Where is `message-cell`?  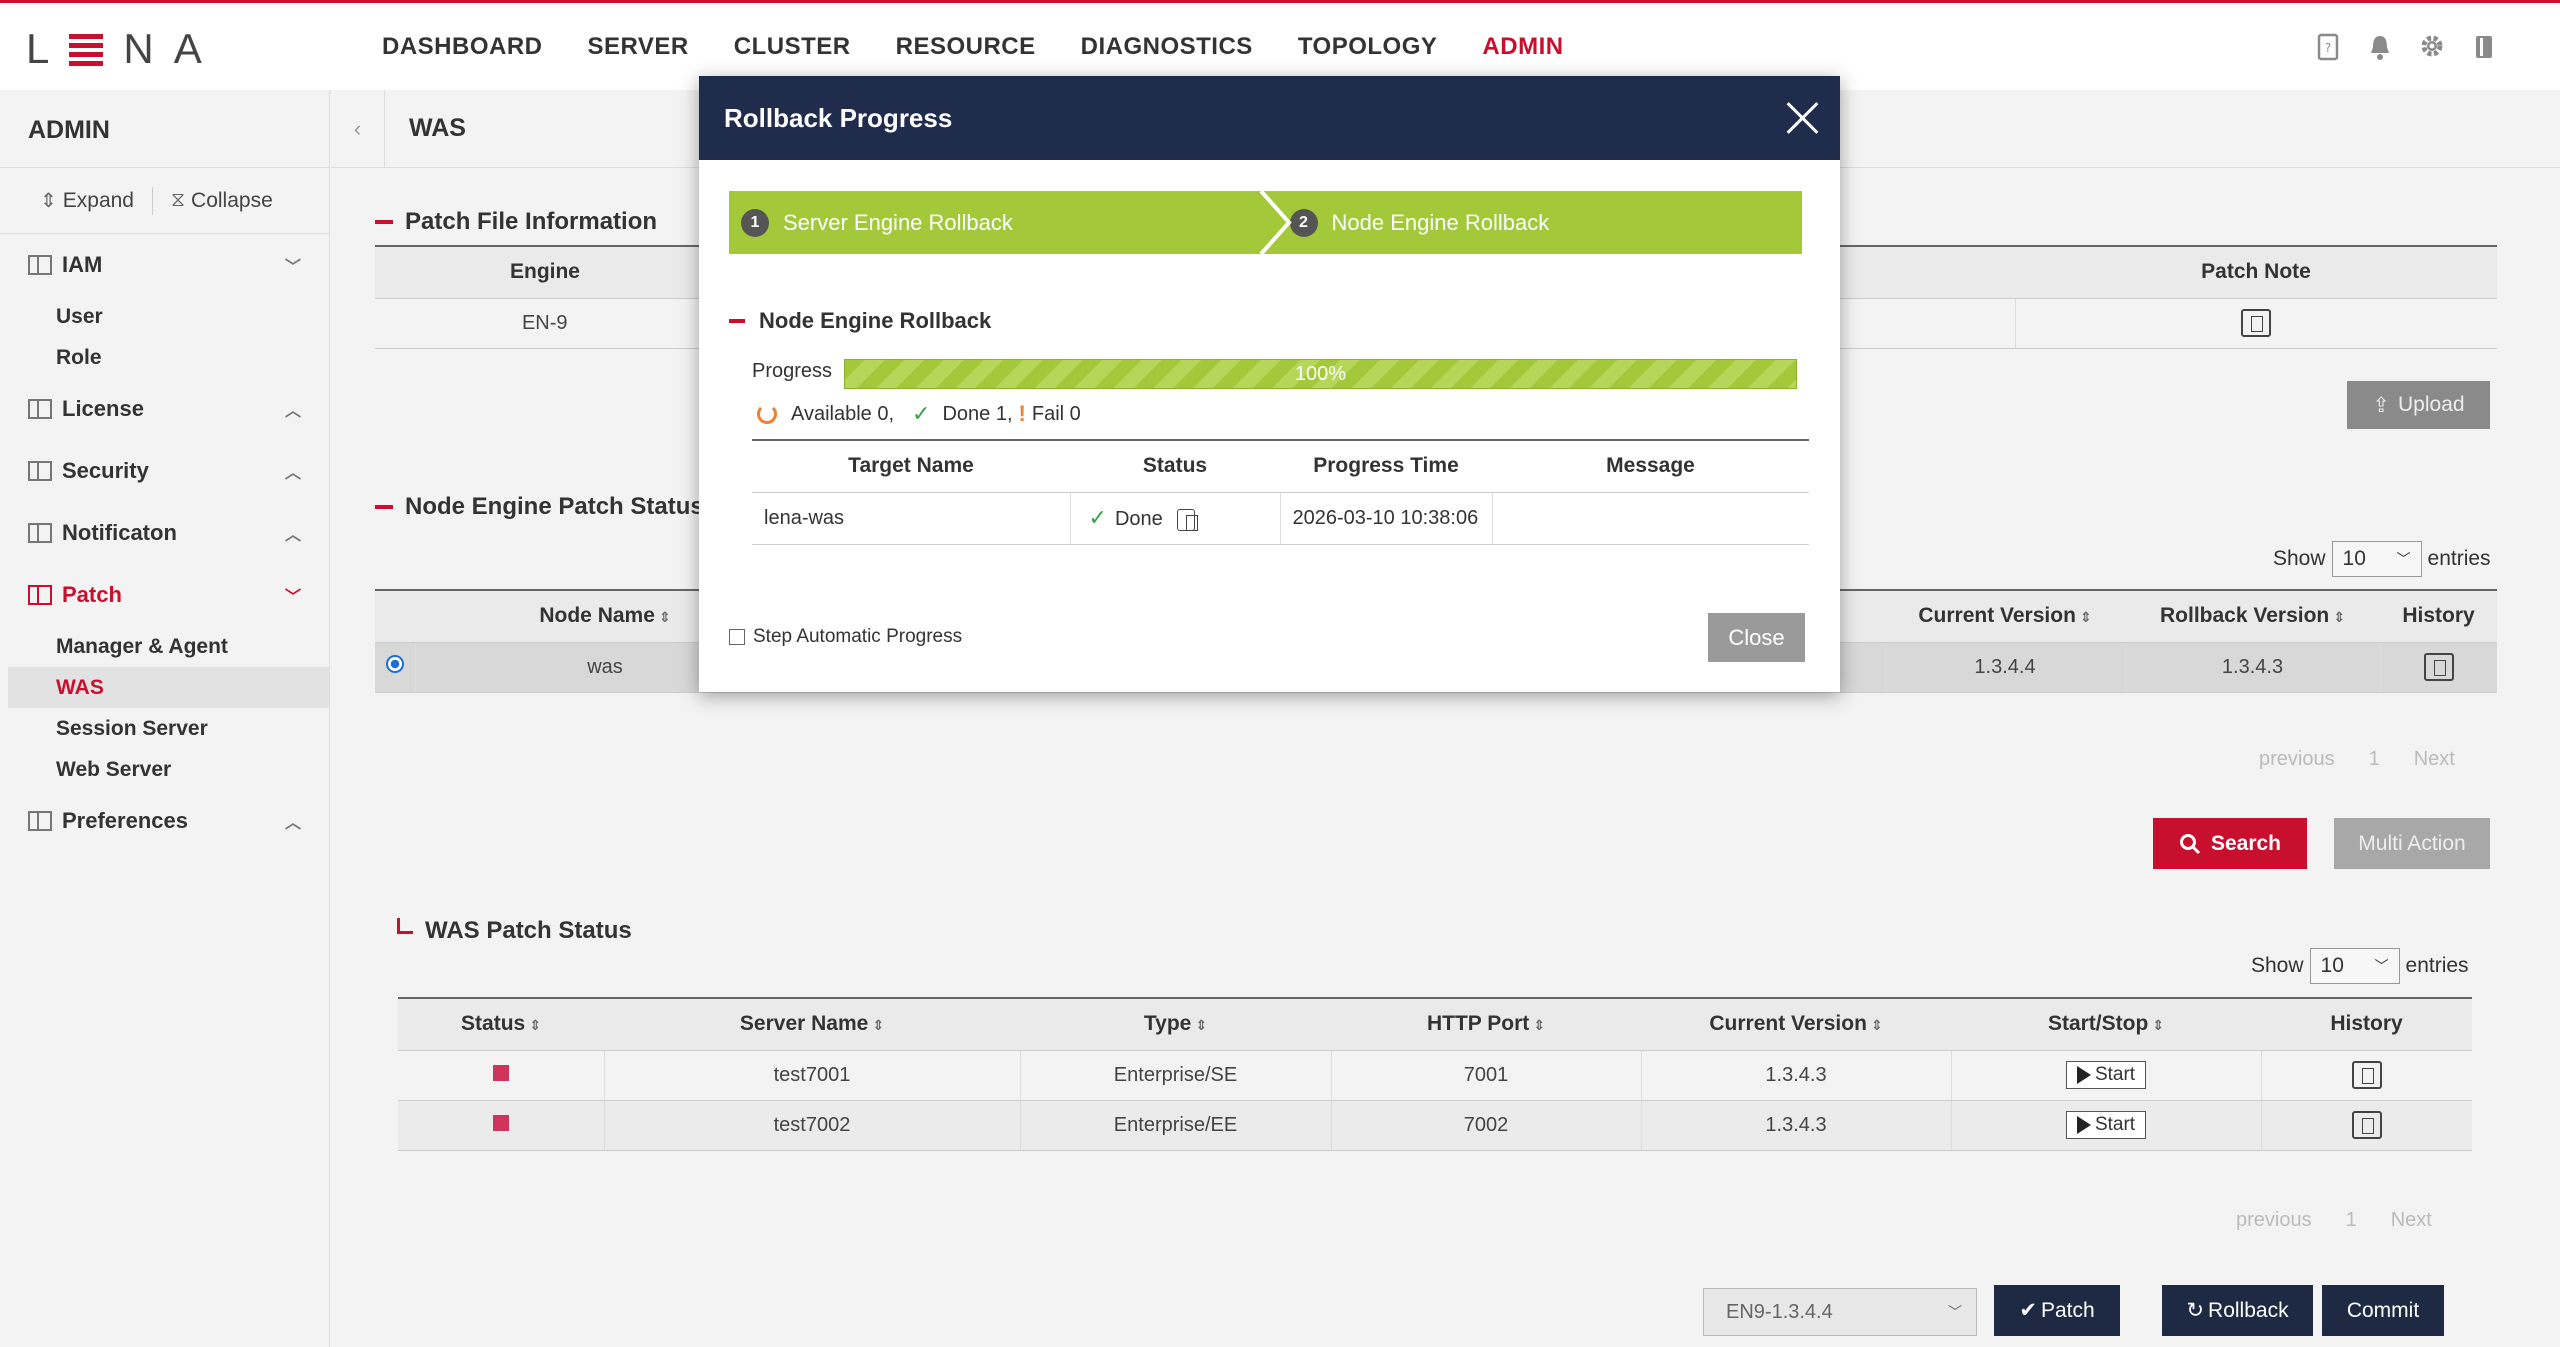 message-cell is located at coordinates (1650, 518).